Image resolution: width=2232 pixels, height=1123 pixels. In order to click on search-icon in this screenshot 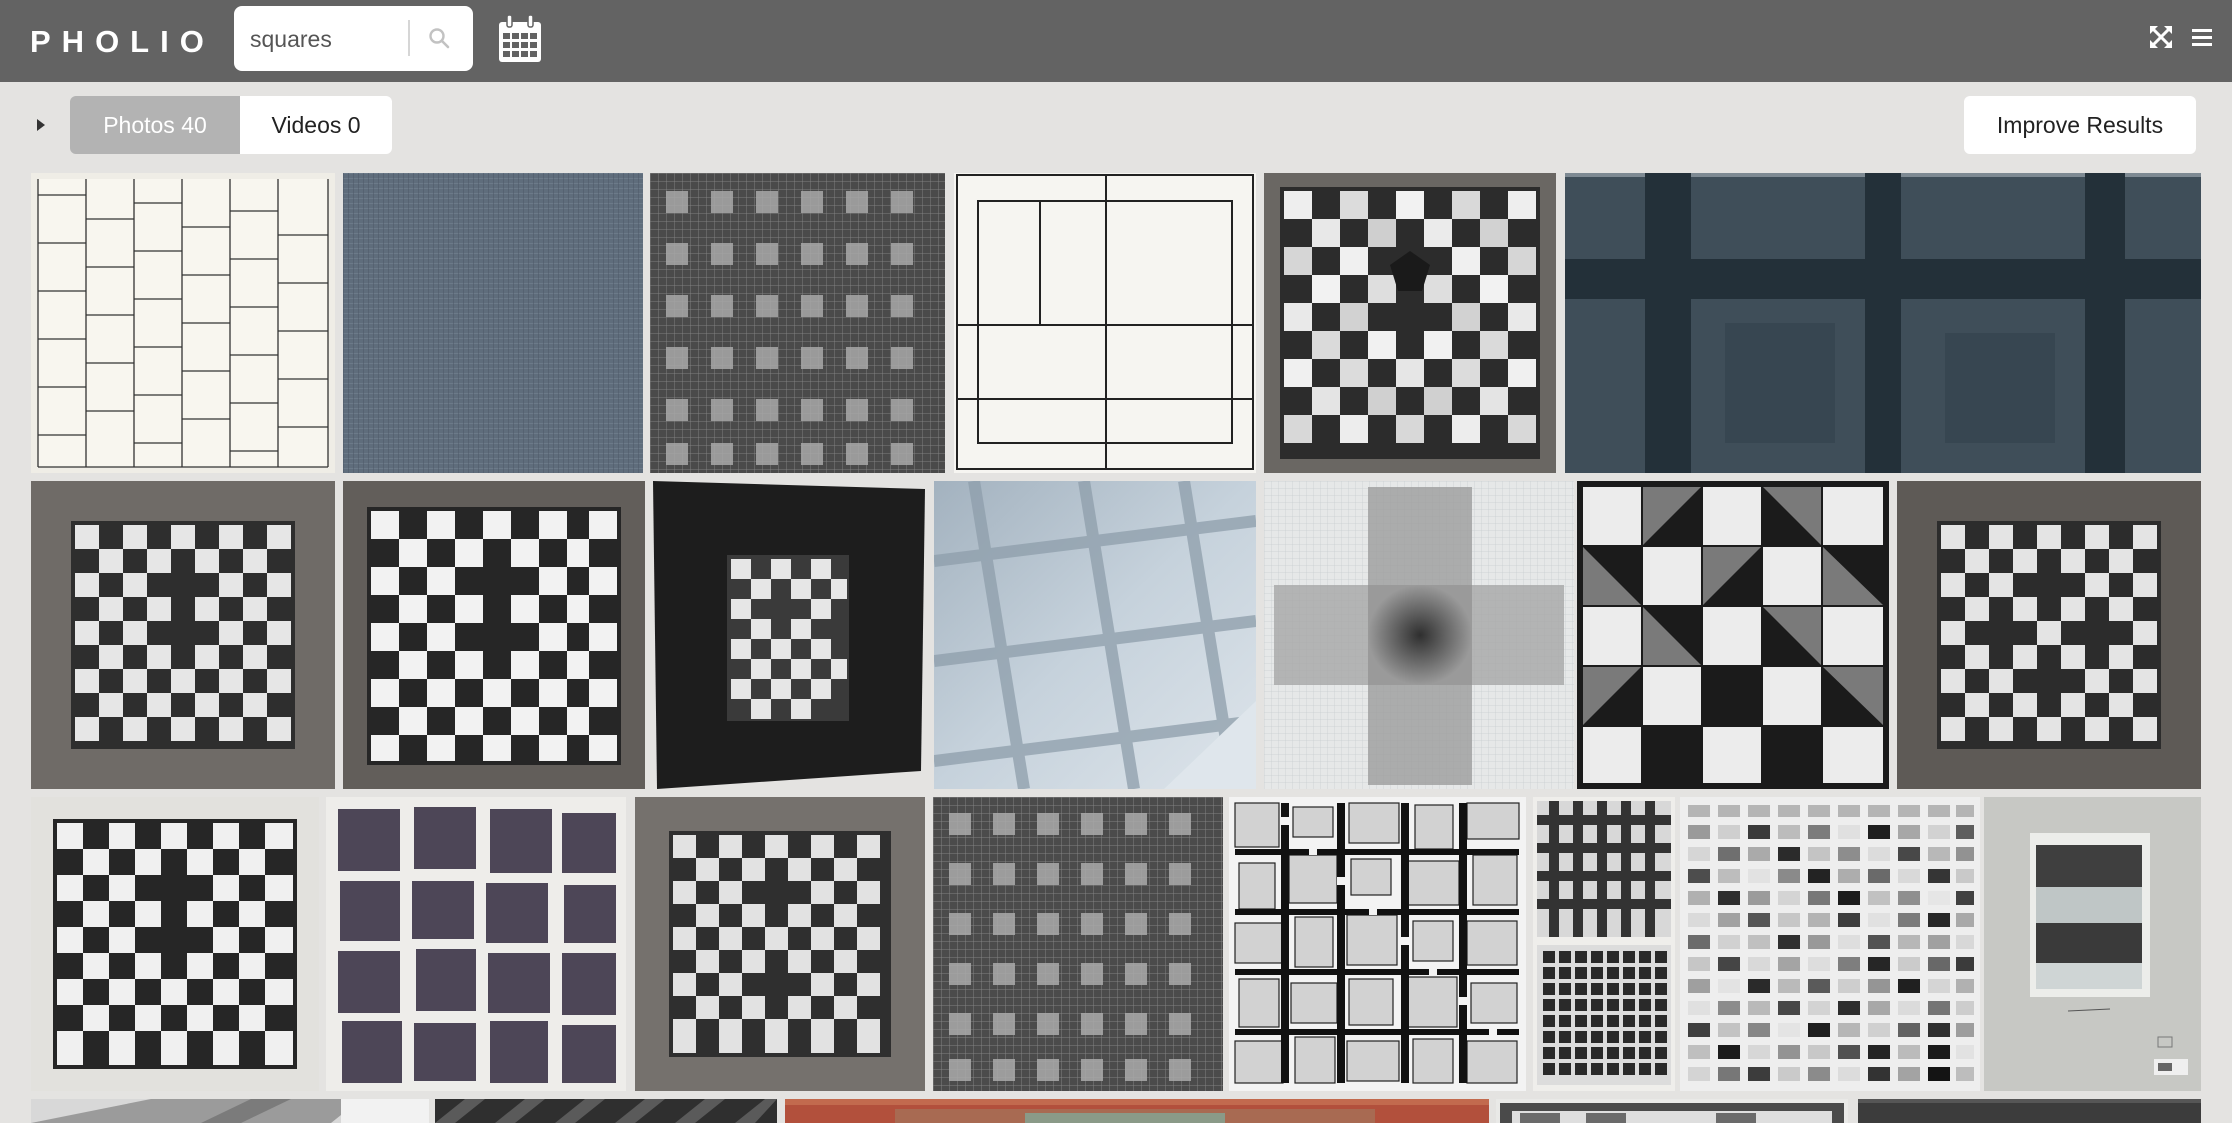, I will do `click(439, 38)`.